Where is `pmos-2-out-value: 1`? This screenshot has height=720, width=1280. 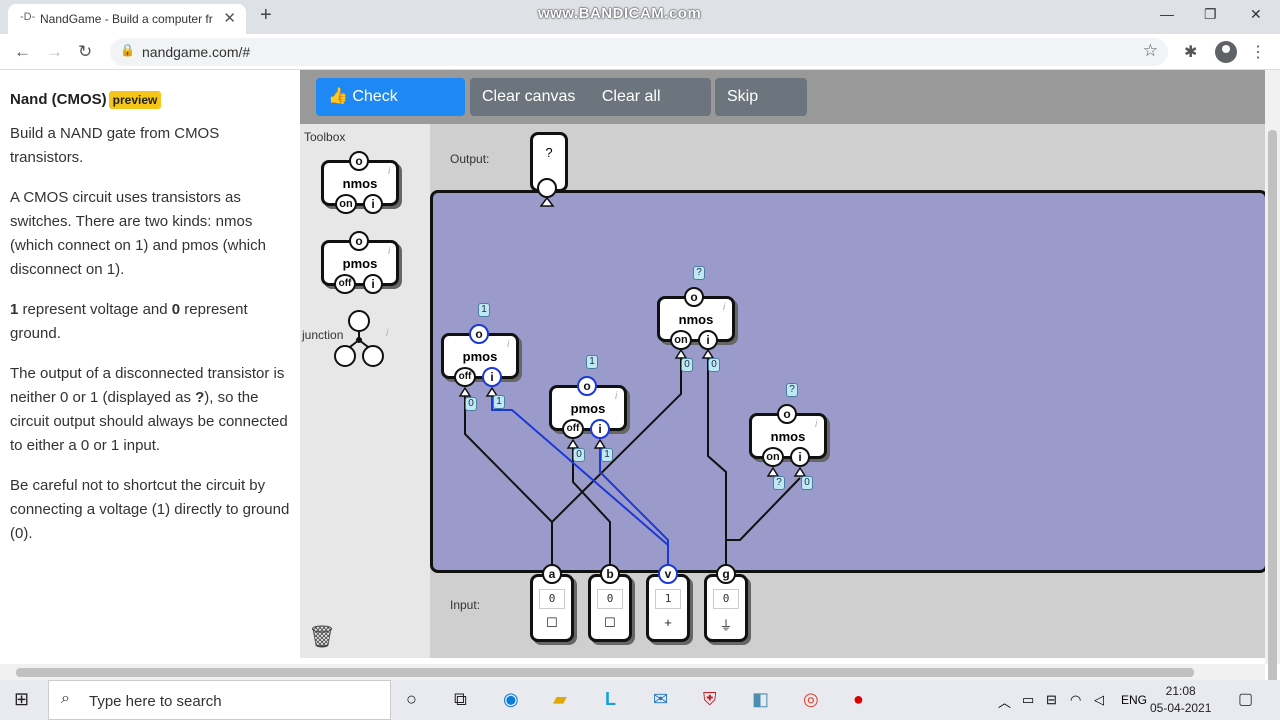 pmos-2-out-value: 1 is located at coordinates (592, 362).